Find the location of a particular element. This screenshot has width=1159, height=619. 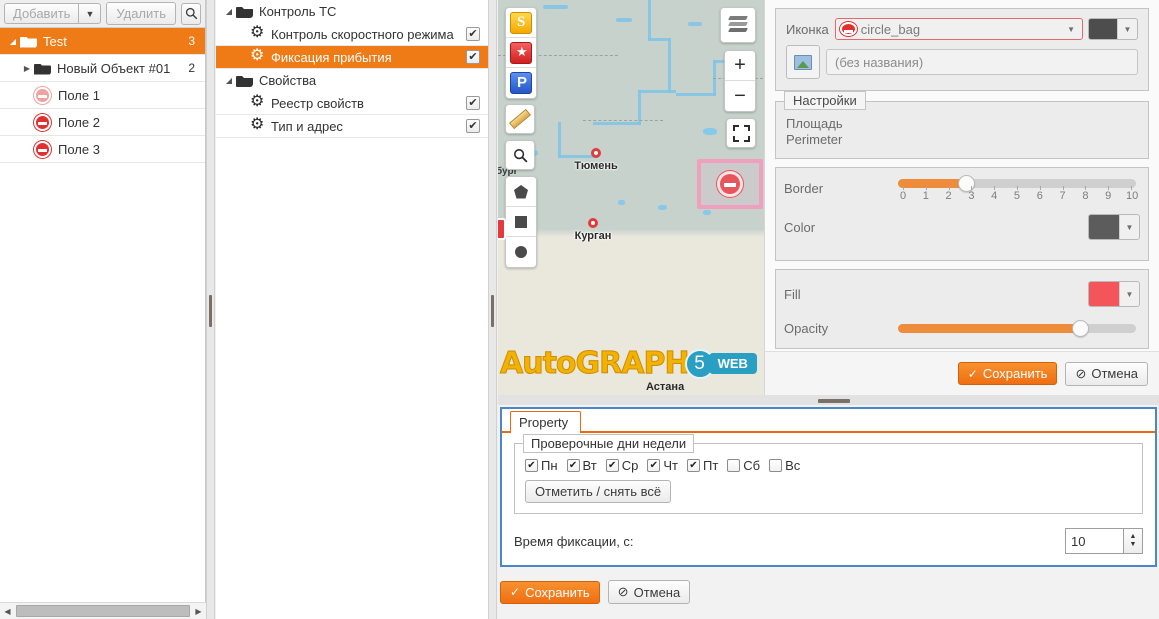

tree-row: Тип и адрес ✔ is located at coordinates (352, 126).